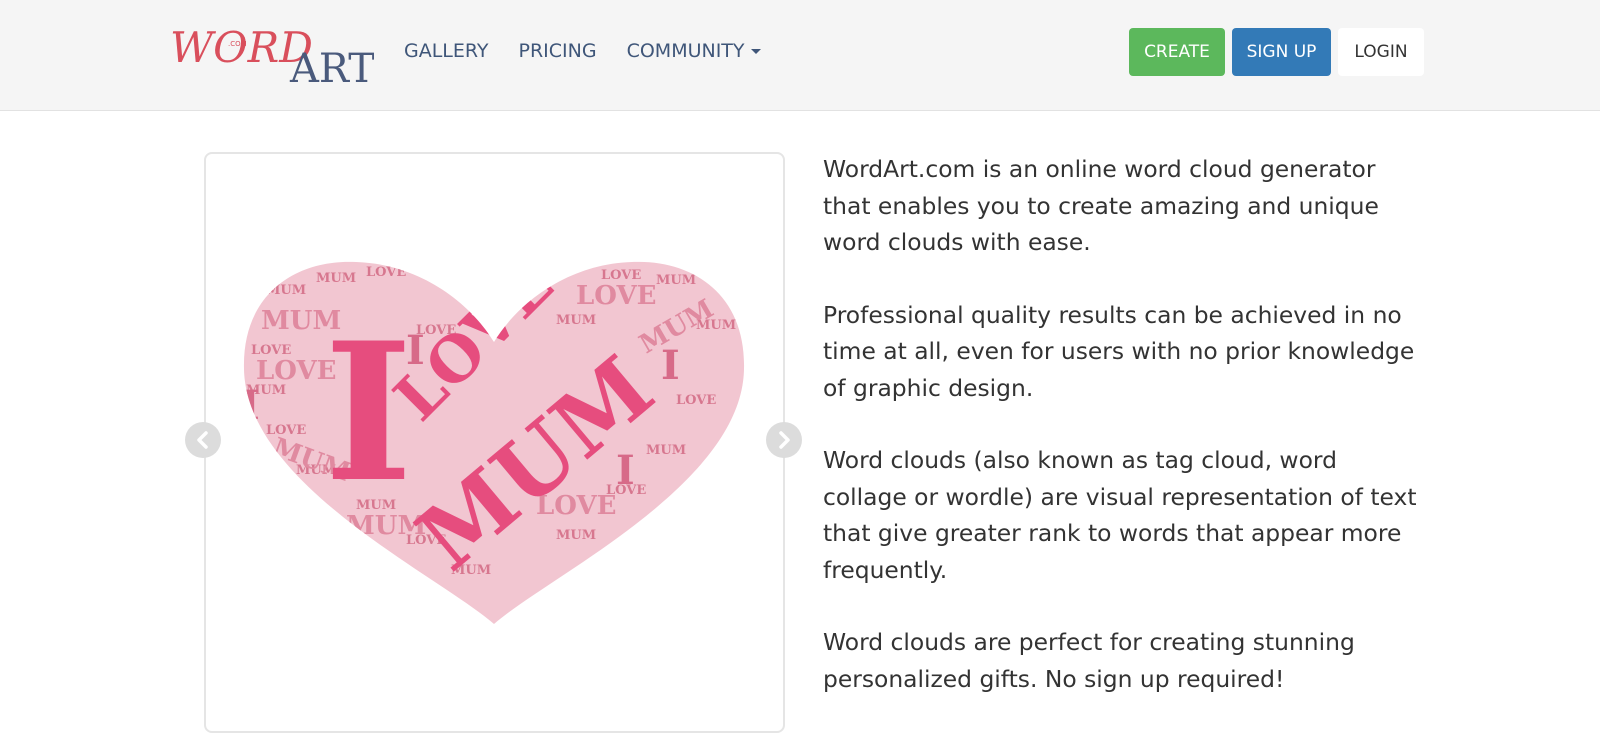 The image size is (1600, 740). I want to click on caret-down-icon, so click(755, 51).